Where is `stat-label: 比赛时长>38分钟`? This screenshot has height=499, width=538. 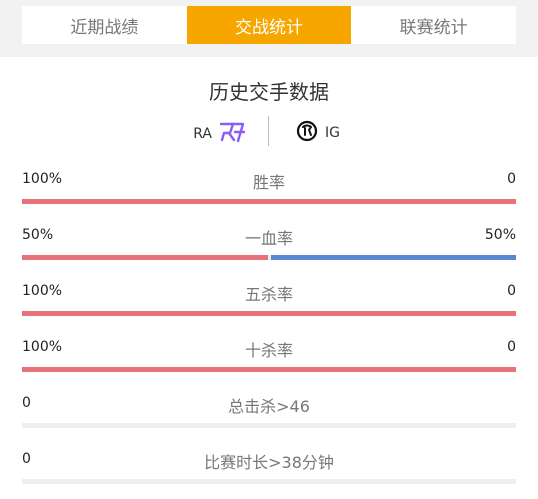
stat-label: 比赛时长>38分钟 is located at coordinates (269, 462).